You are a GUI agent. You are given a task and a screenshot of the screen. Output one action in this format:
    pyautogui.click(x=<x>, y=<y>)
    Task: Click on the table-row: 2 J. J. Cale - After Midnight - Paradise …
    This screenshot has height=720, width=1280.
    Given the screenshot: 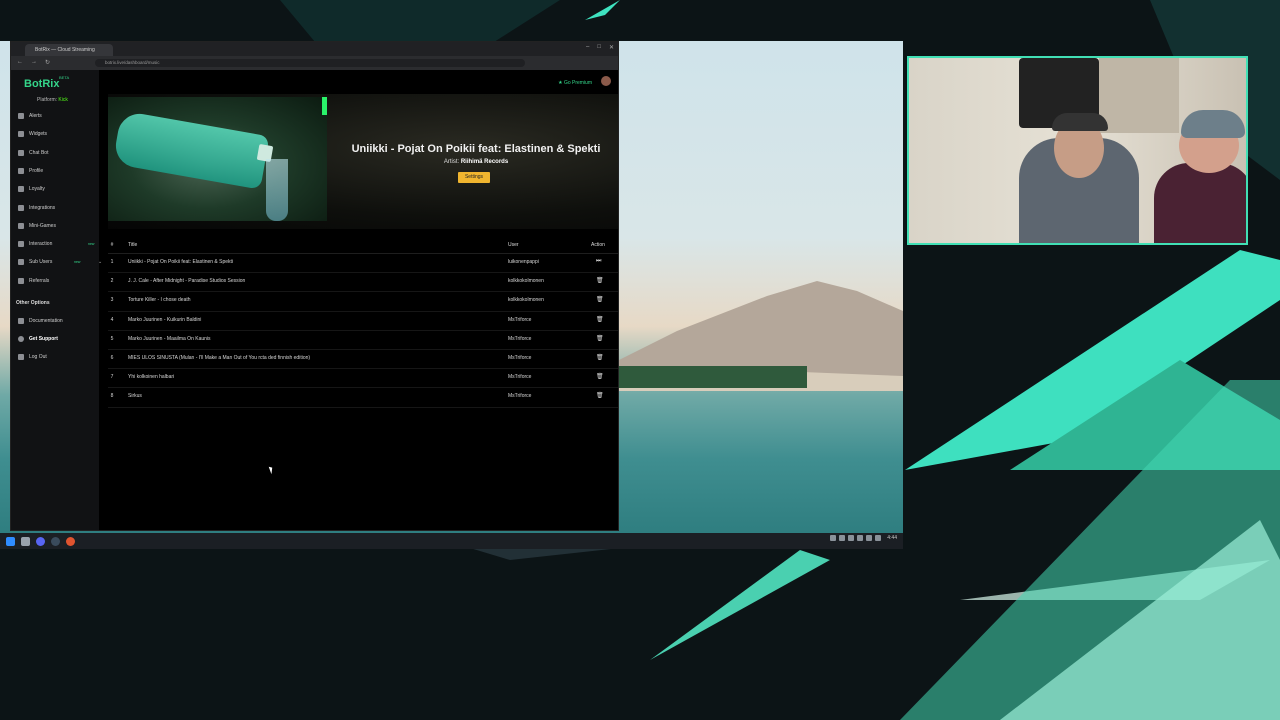 What is the action you would take?
    pyautogui.click(x=363, y=283)
    